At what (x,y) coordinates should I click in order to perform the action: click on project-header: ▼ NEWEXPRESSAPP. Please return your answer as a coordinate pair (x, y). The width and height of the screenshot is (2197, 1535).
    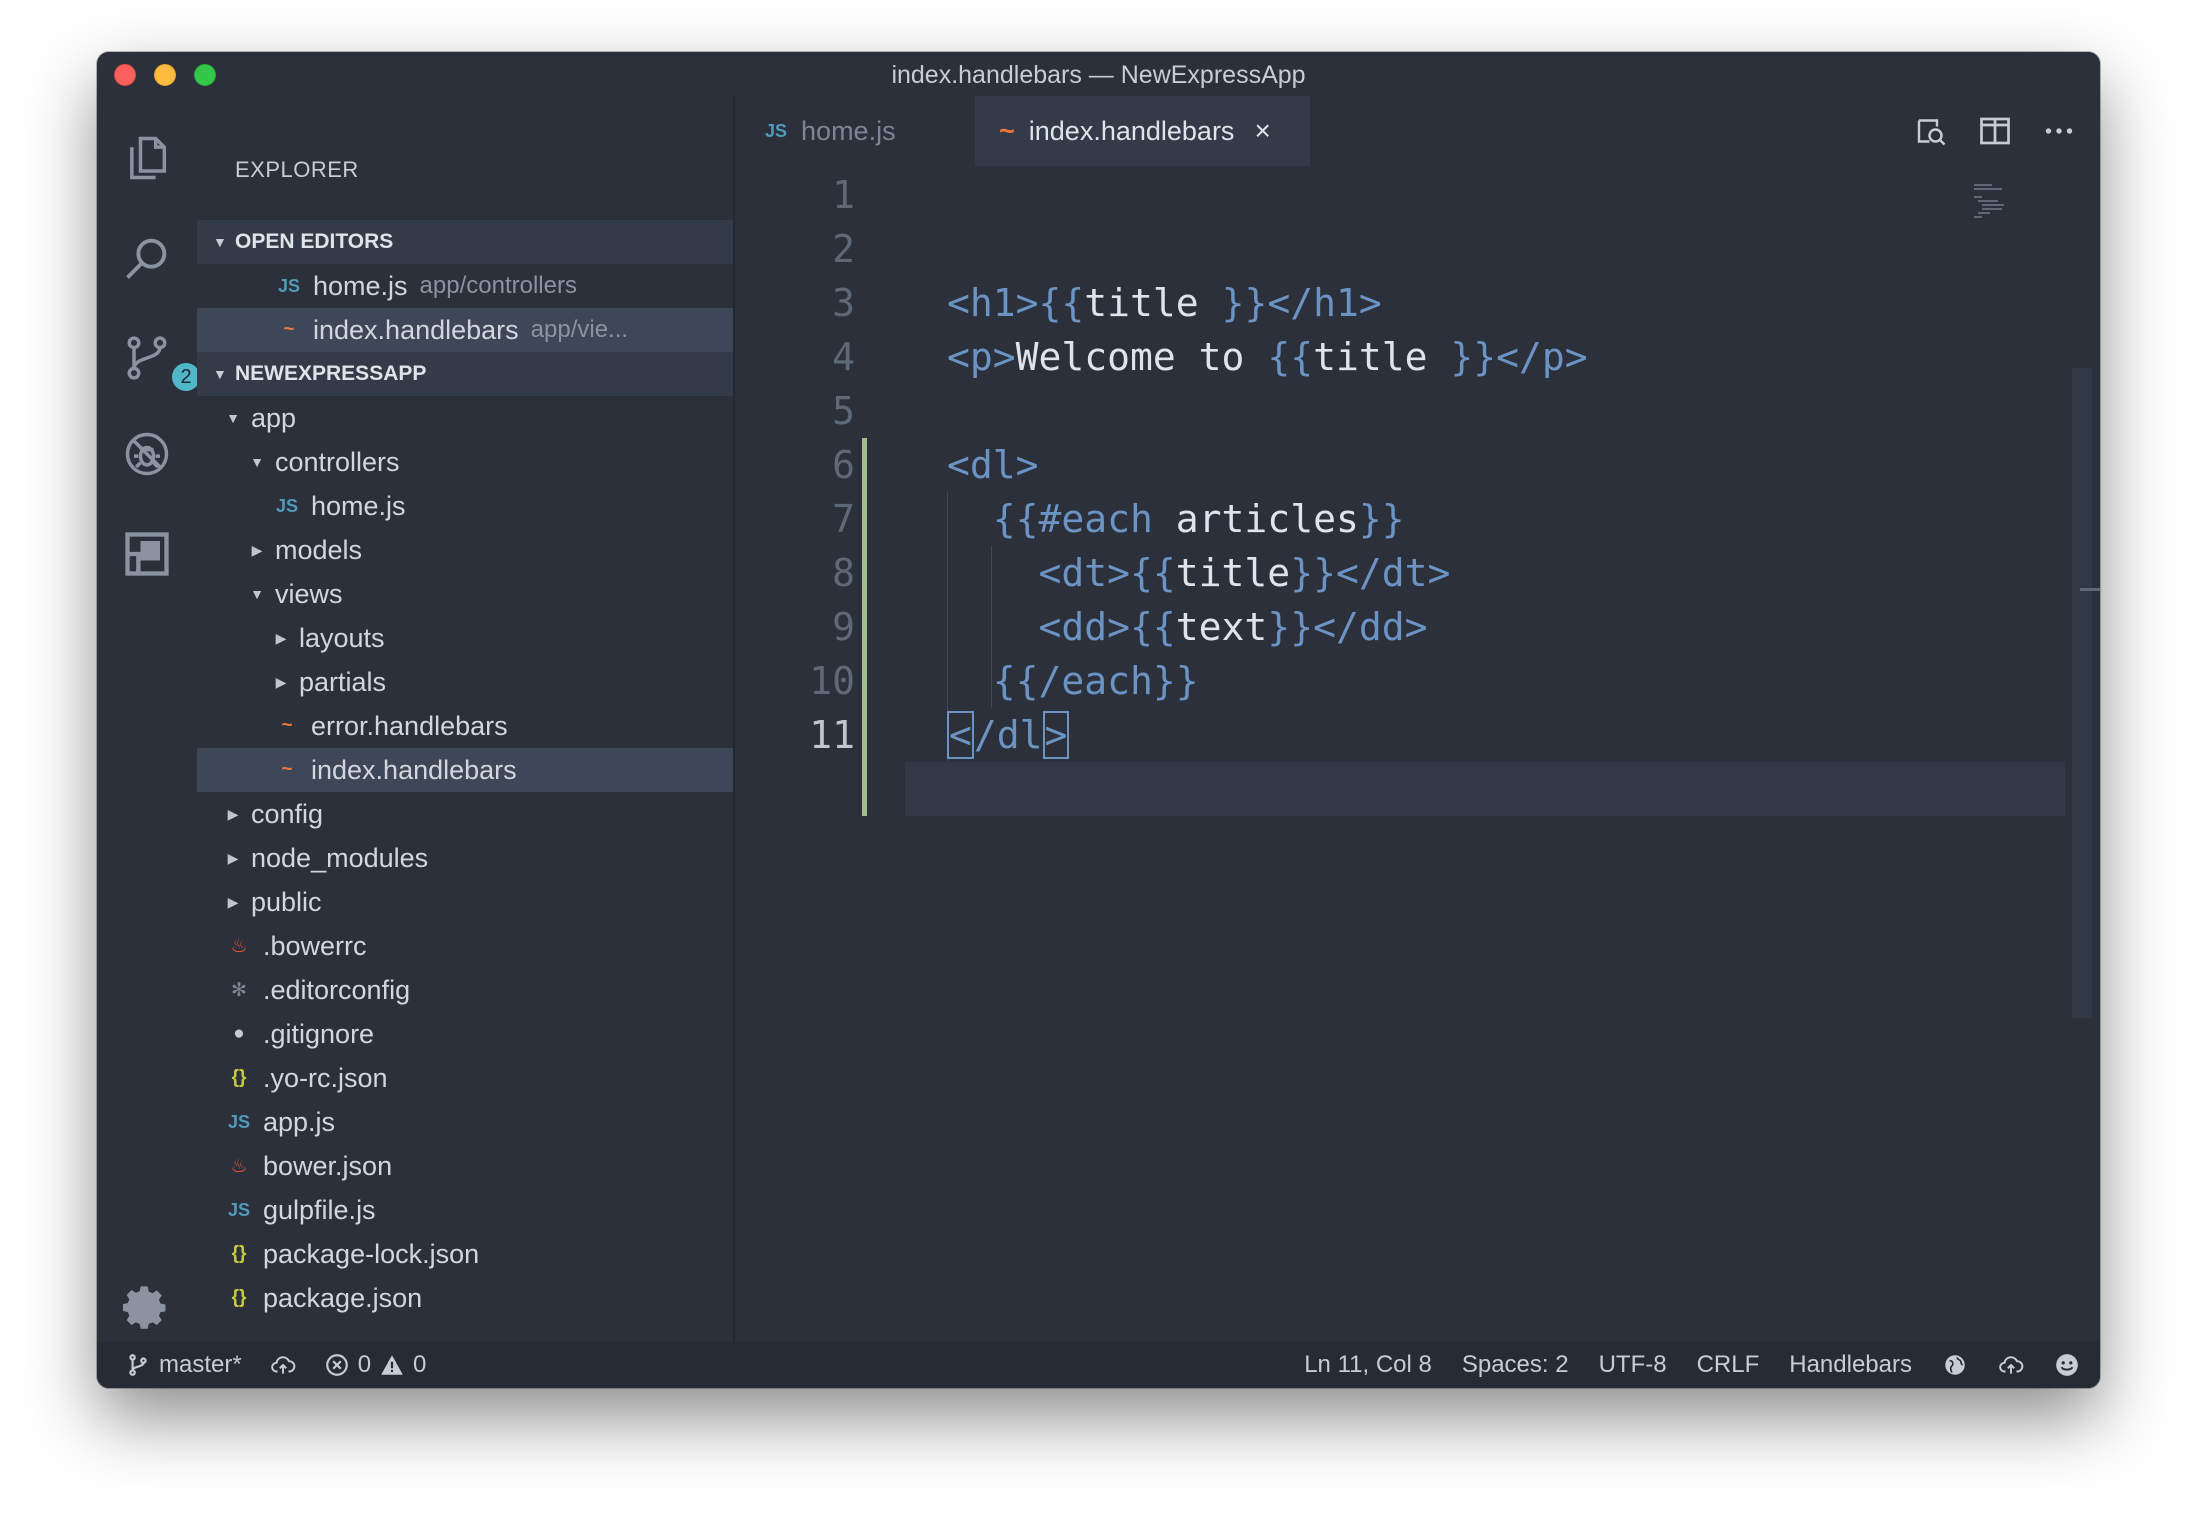
    Looking at the image, I should click on (465, 374).